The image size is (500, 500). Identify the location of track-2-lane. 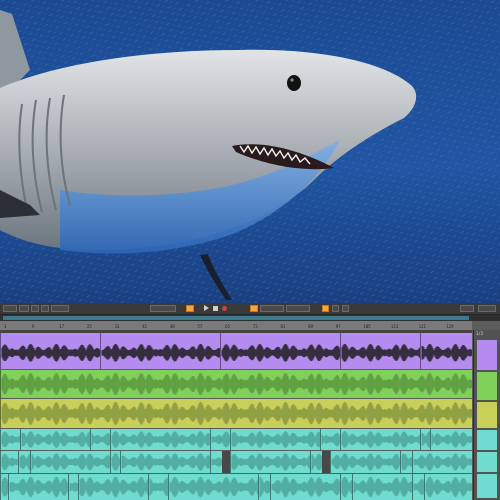
(236, 384).